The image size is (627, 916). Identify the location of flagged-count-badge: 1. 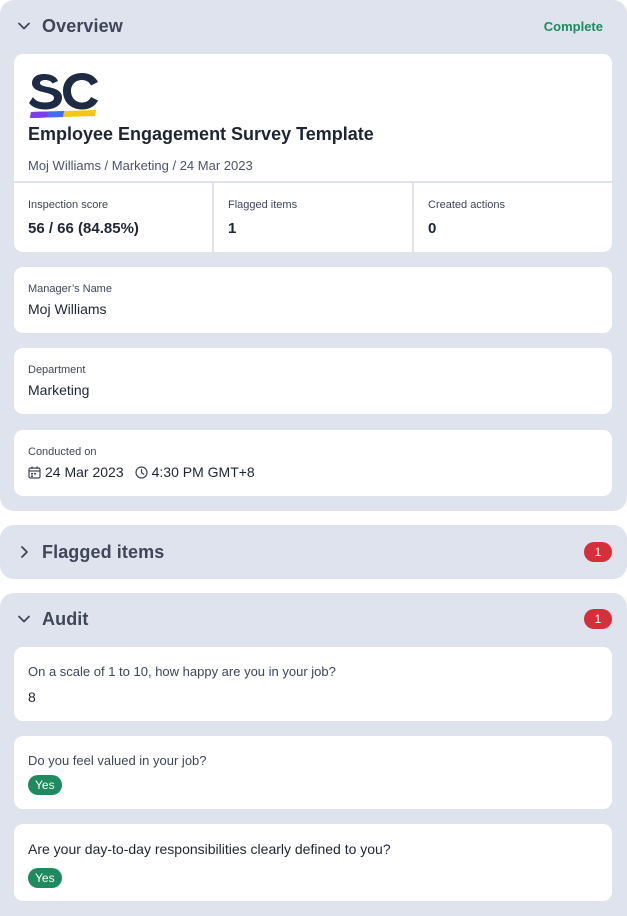
(598, 552).